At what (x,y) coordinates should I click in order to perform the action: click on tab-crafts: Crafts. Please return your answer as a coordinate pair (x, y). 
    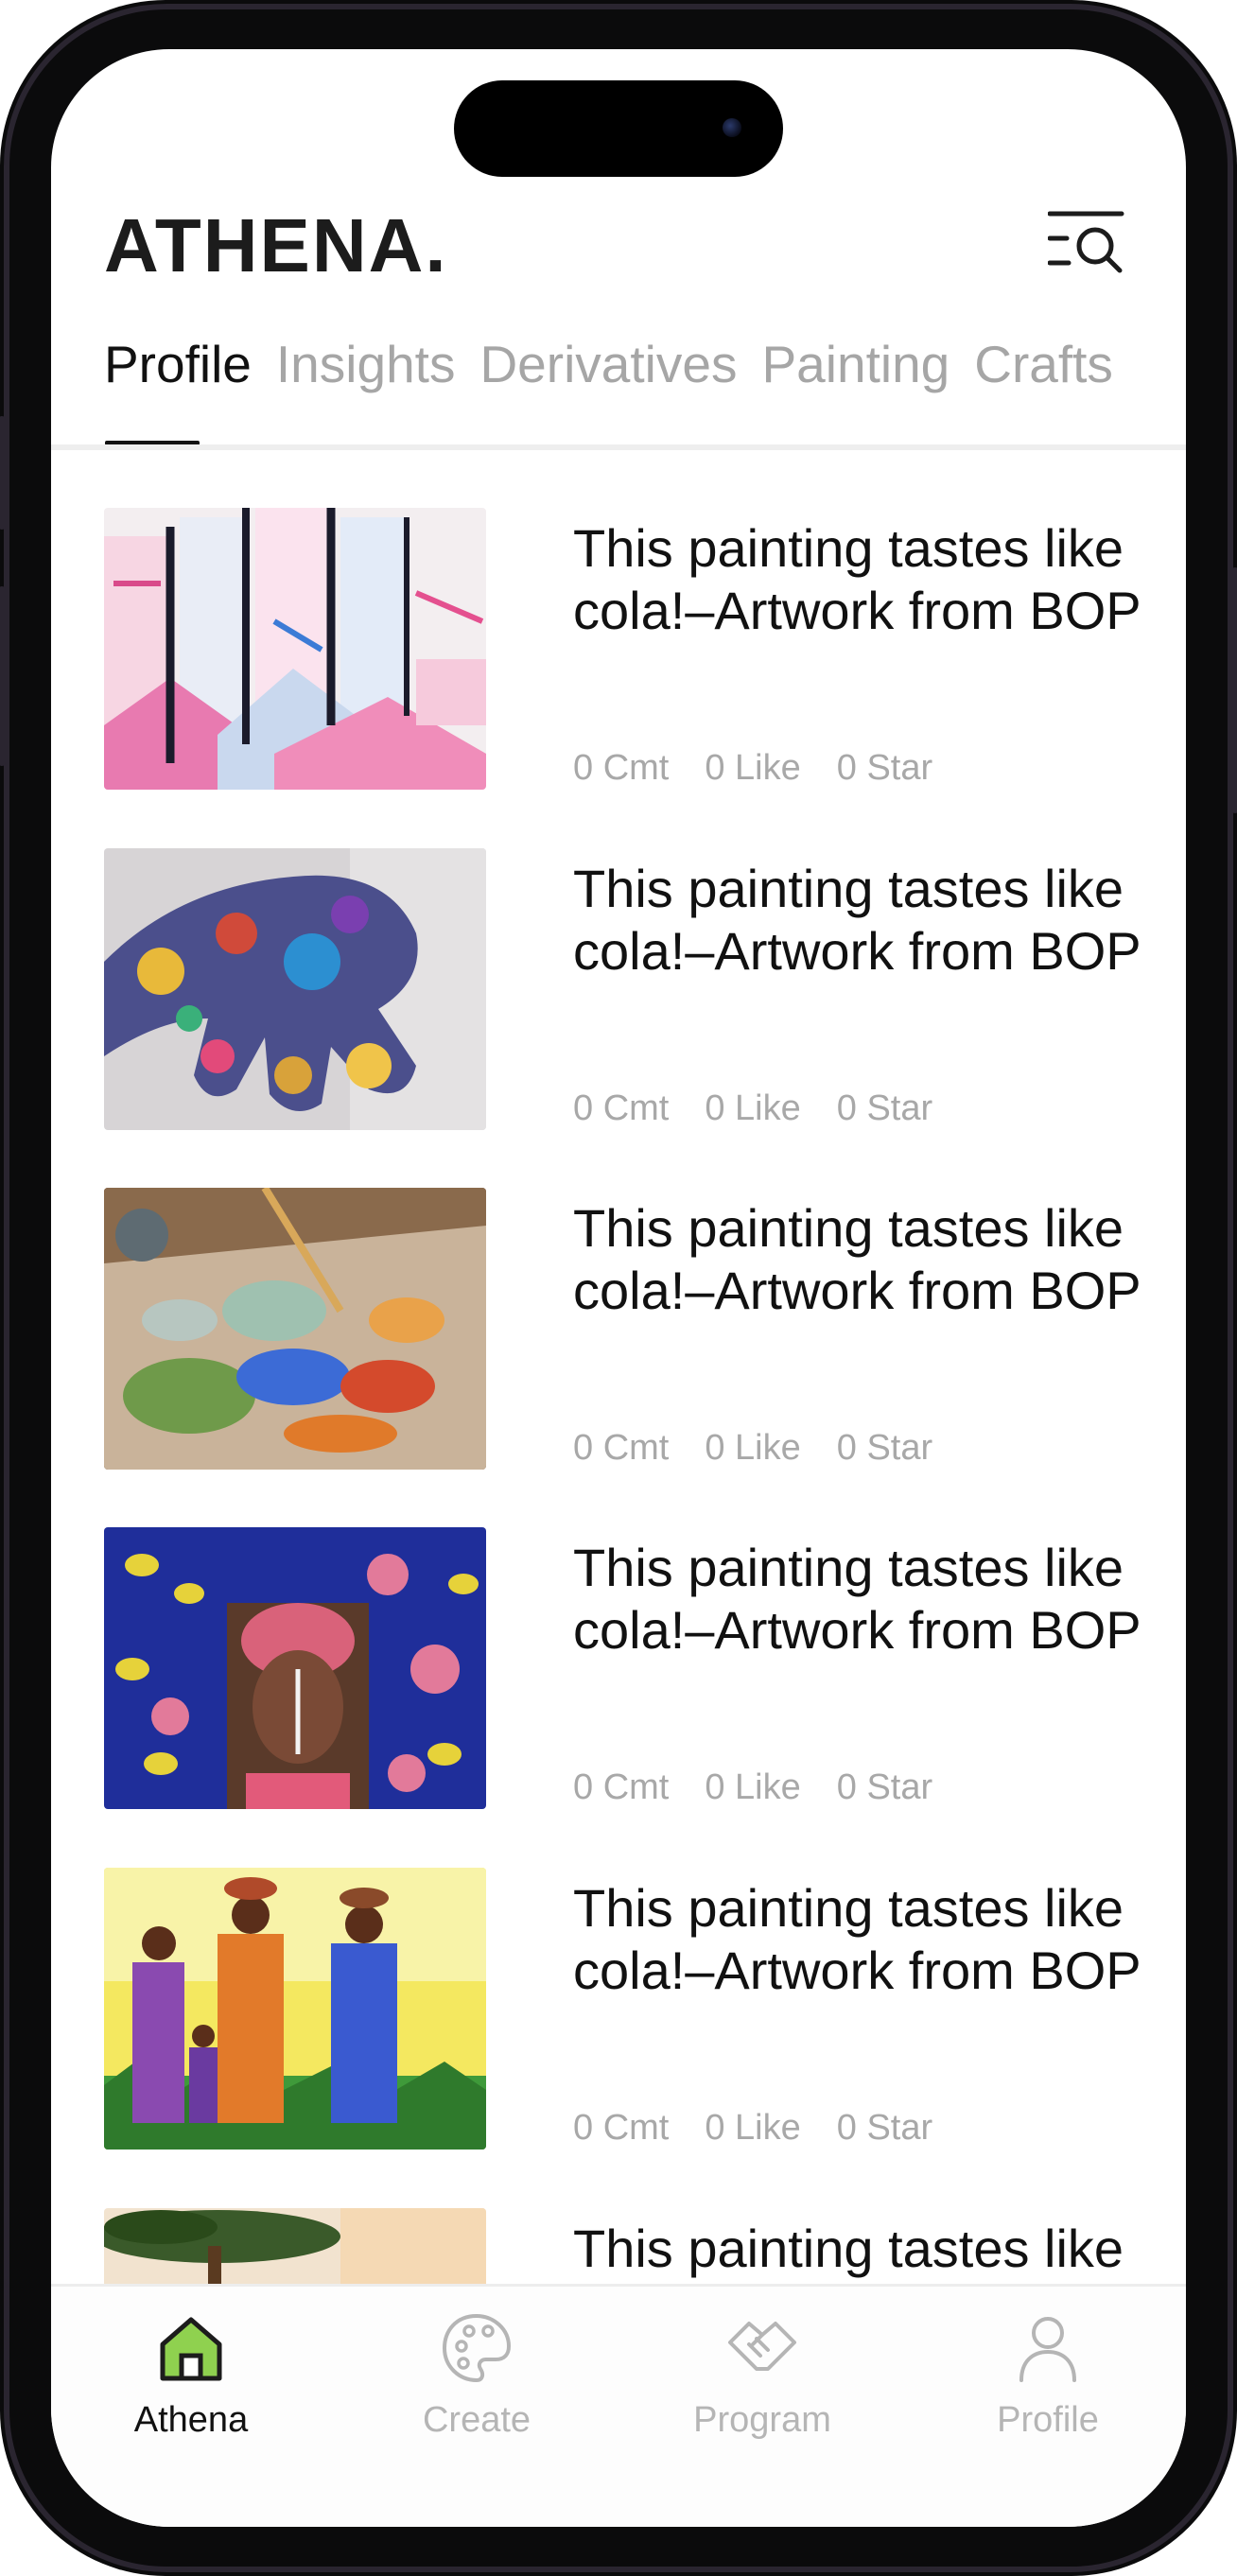
    Looking at the image, I should click on (1043, 365).